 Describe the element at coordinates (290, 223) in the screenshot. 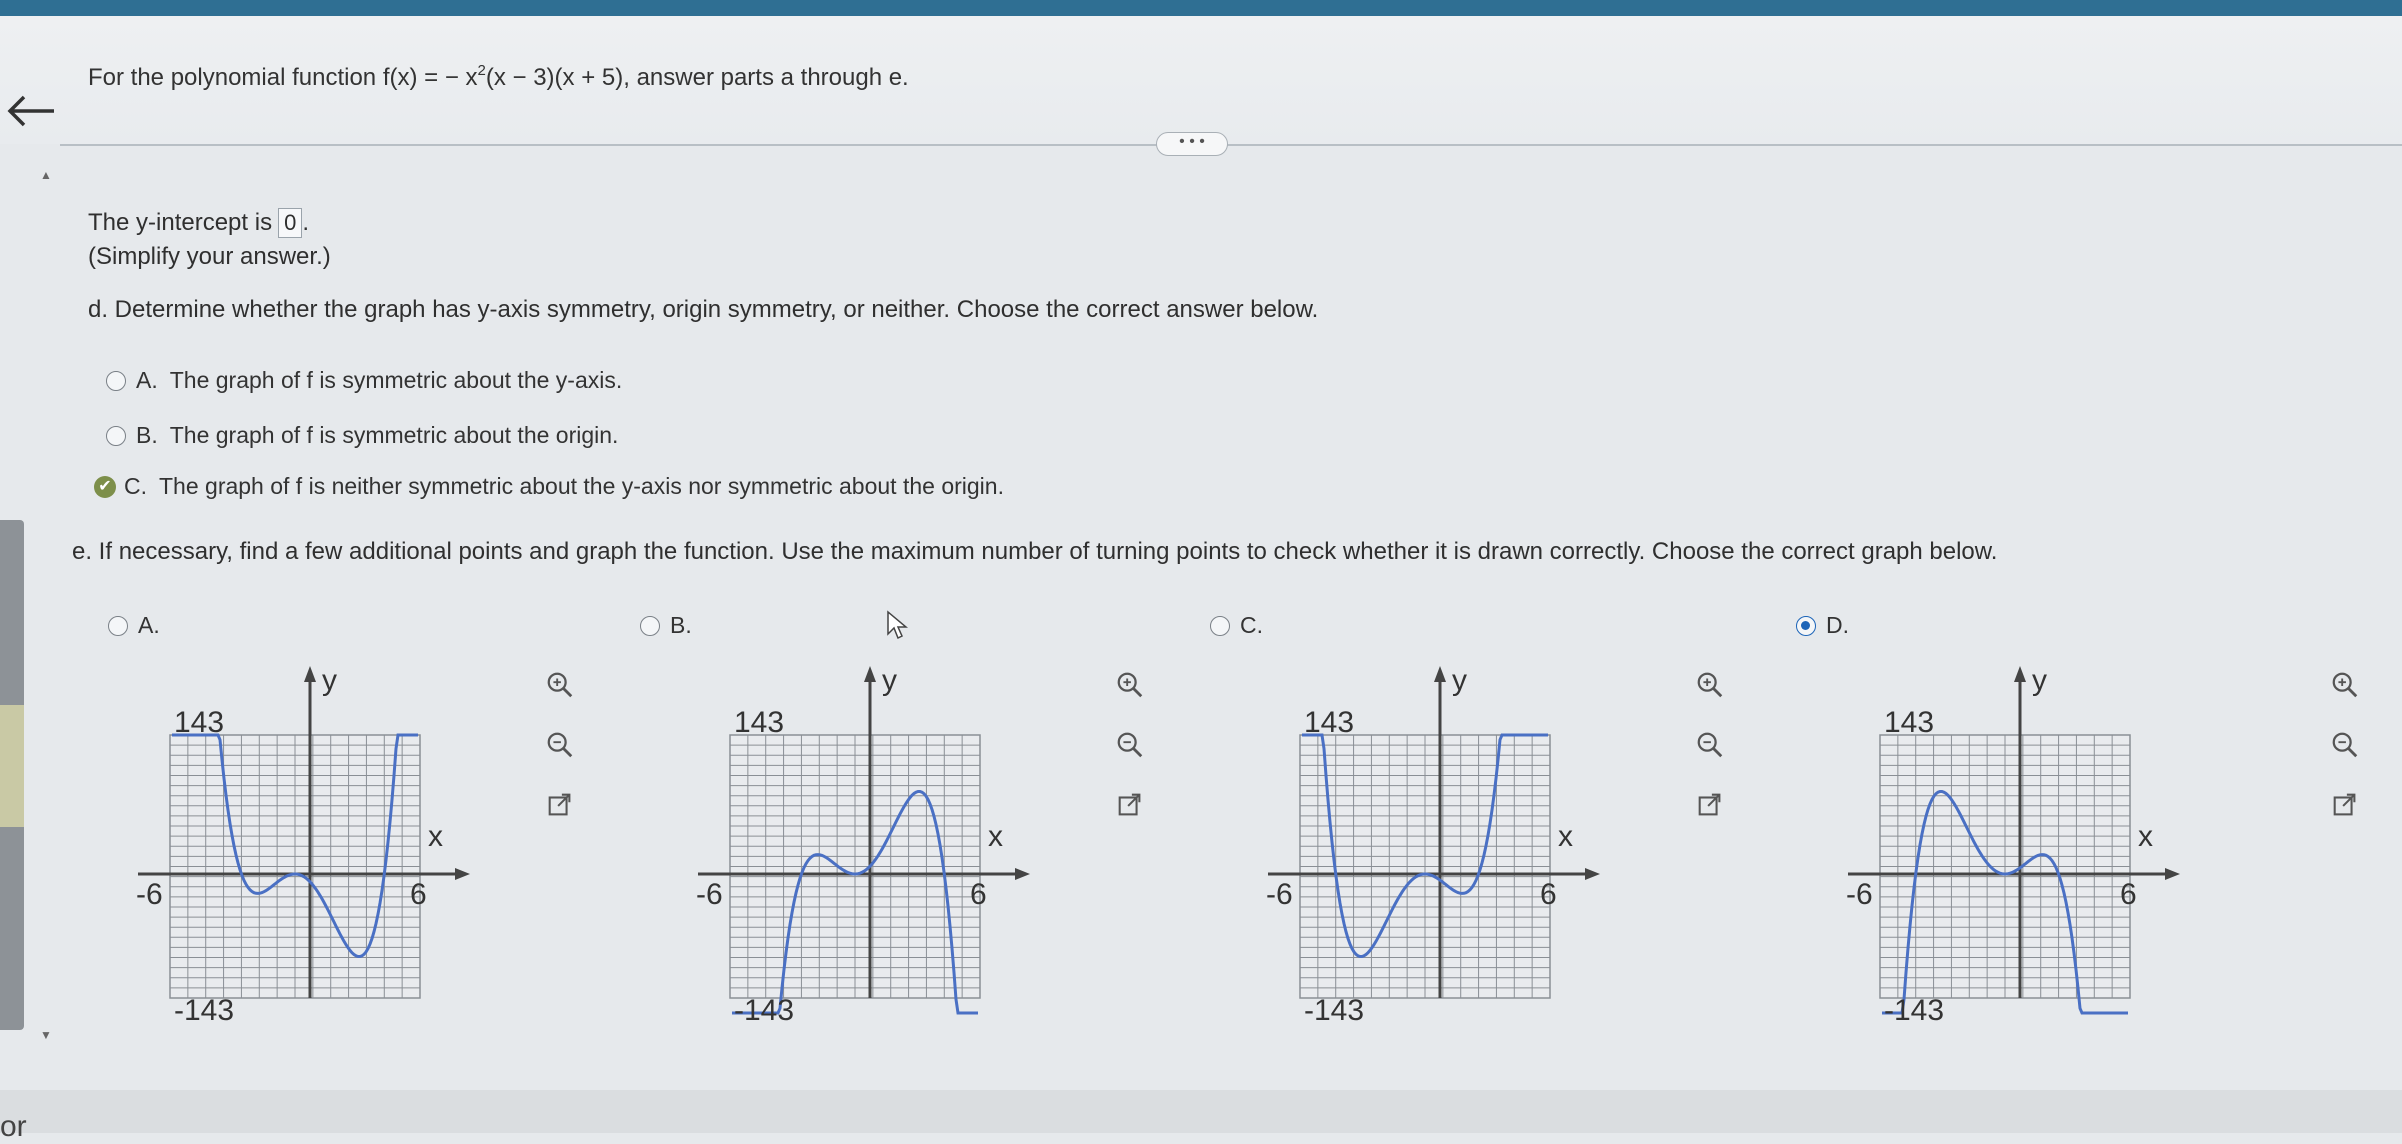

I see `y-intercept-answer-box: 0` at that location.